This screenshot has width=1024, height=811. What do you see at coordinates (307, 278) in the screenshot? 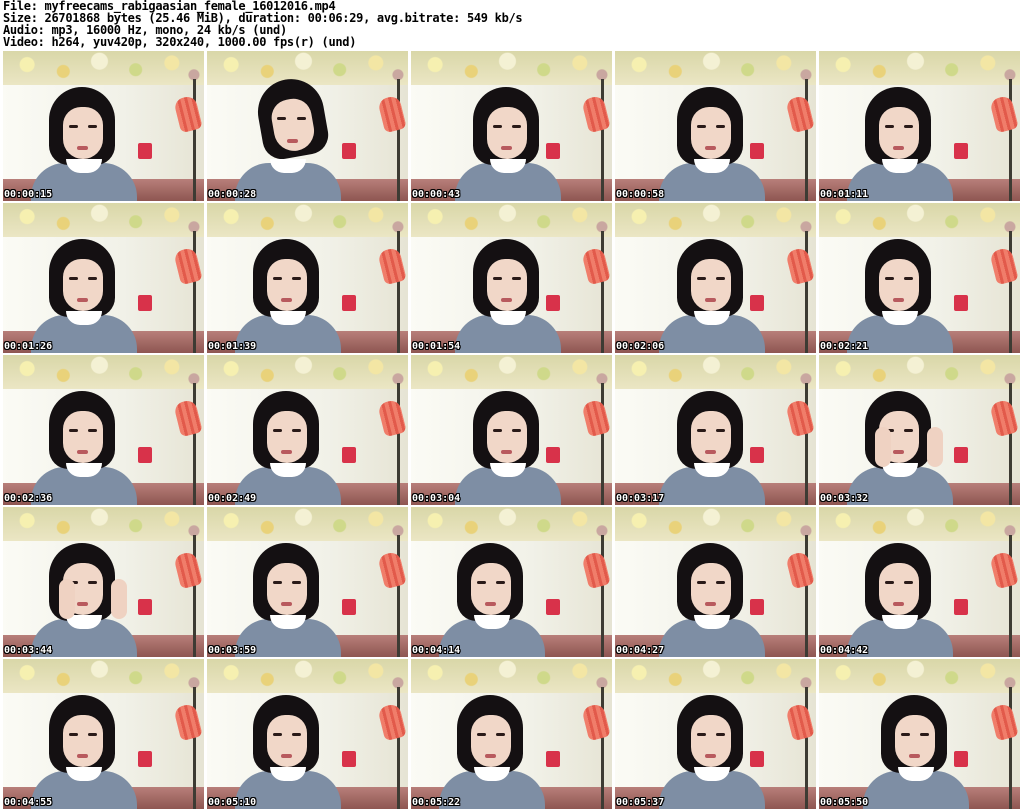
I see `video-thumbnail: 00:01:39` at bounding box center [307, 278].